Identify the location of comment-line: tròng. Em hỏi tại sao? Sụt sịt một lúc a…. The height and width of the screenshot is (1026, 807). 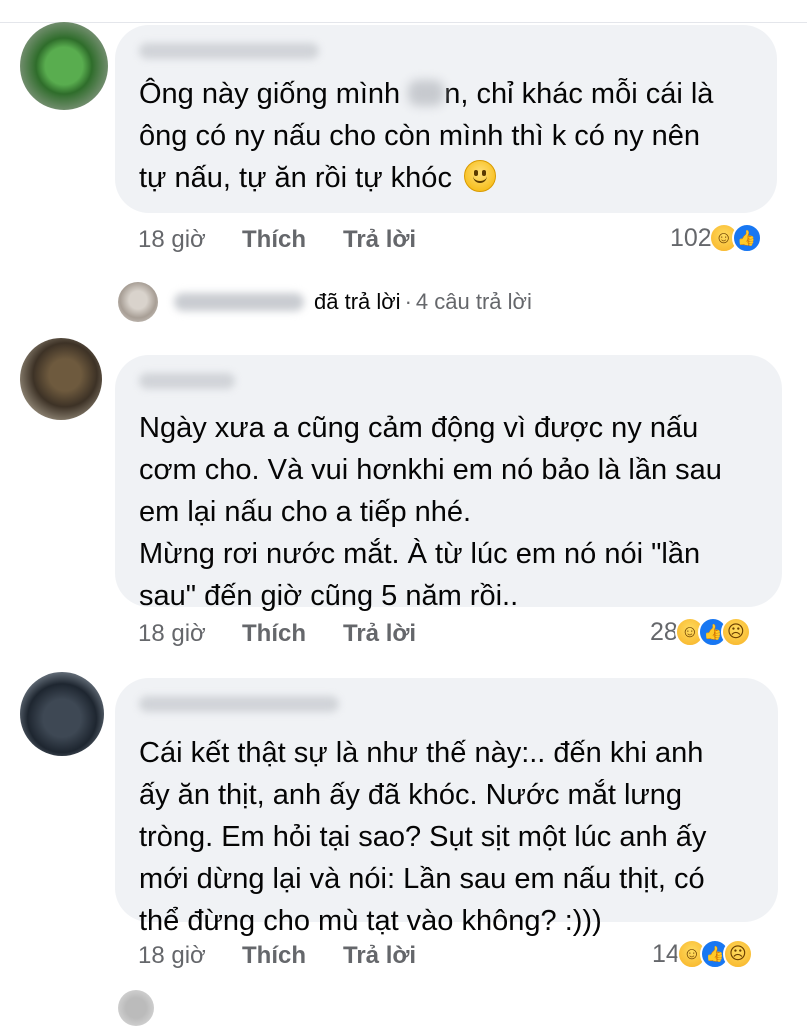
(423, 837).